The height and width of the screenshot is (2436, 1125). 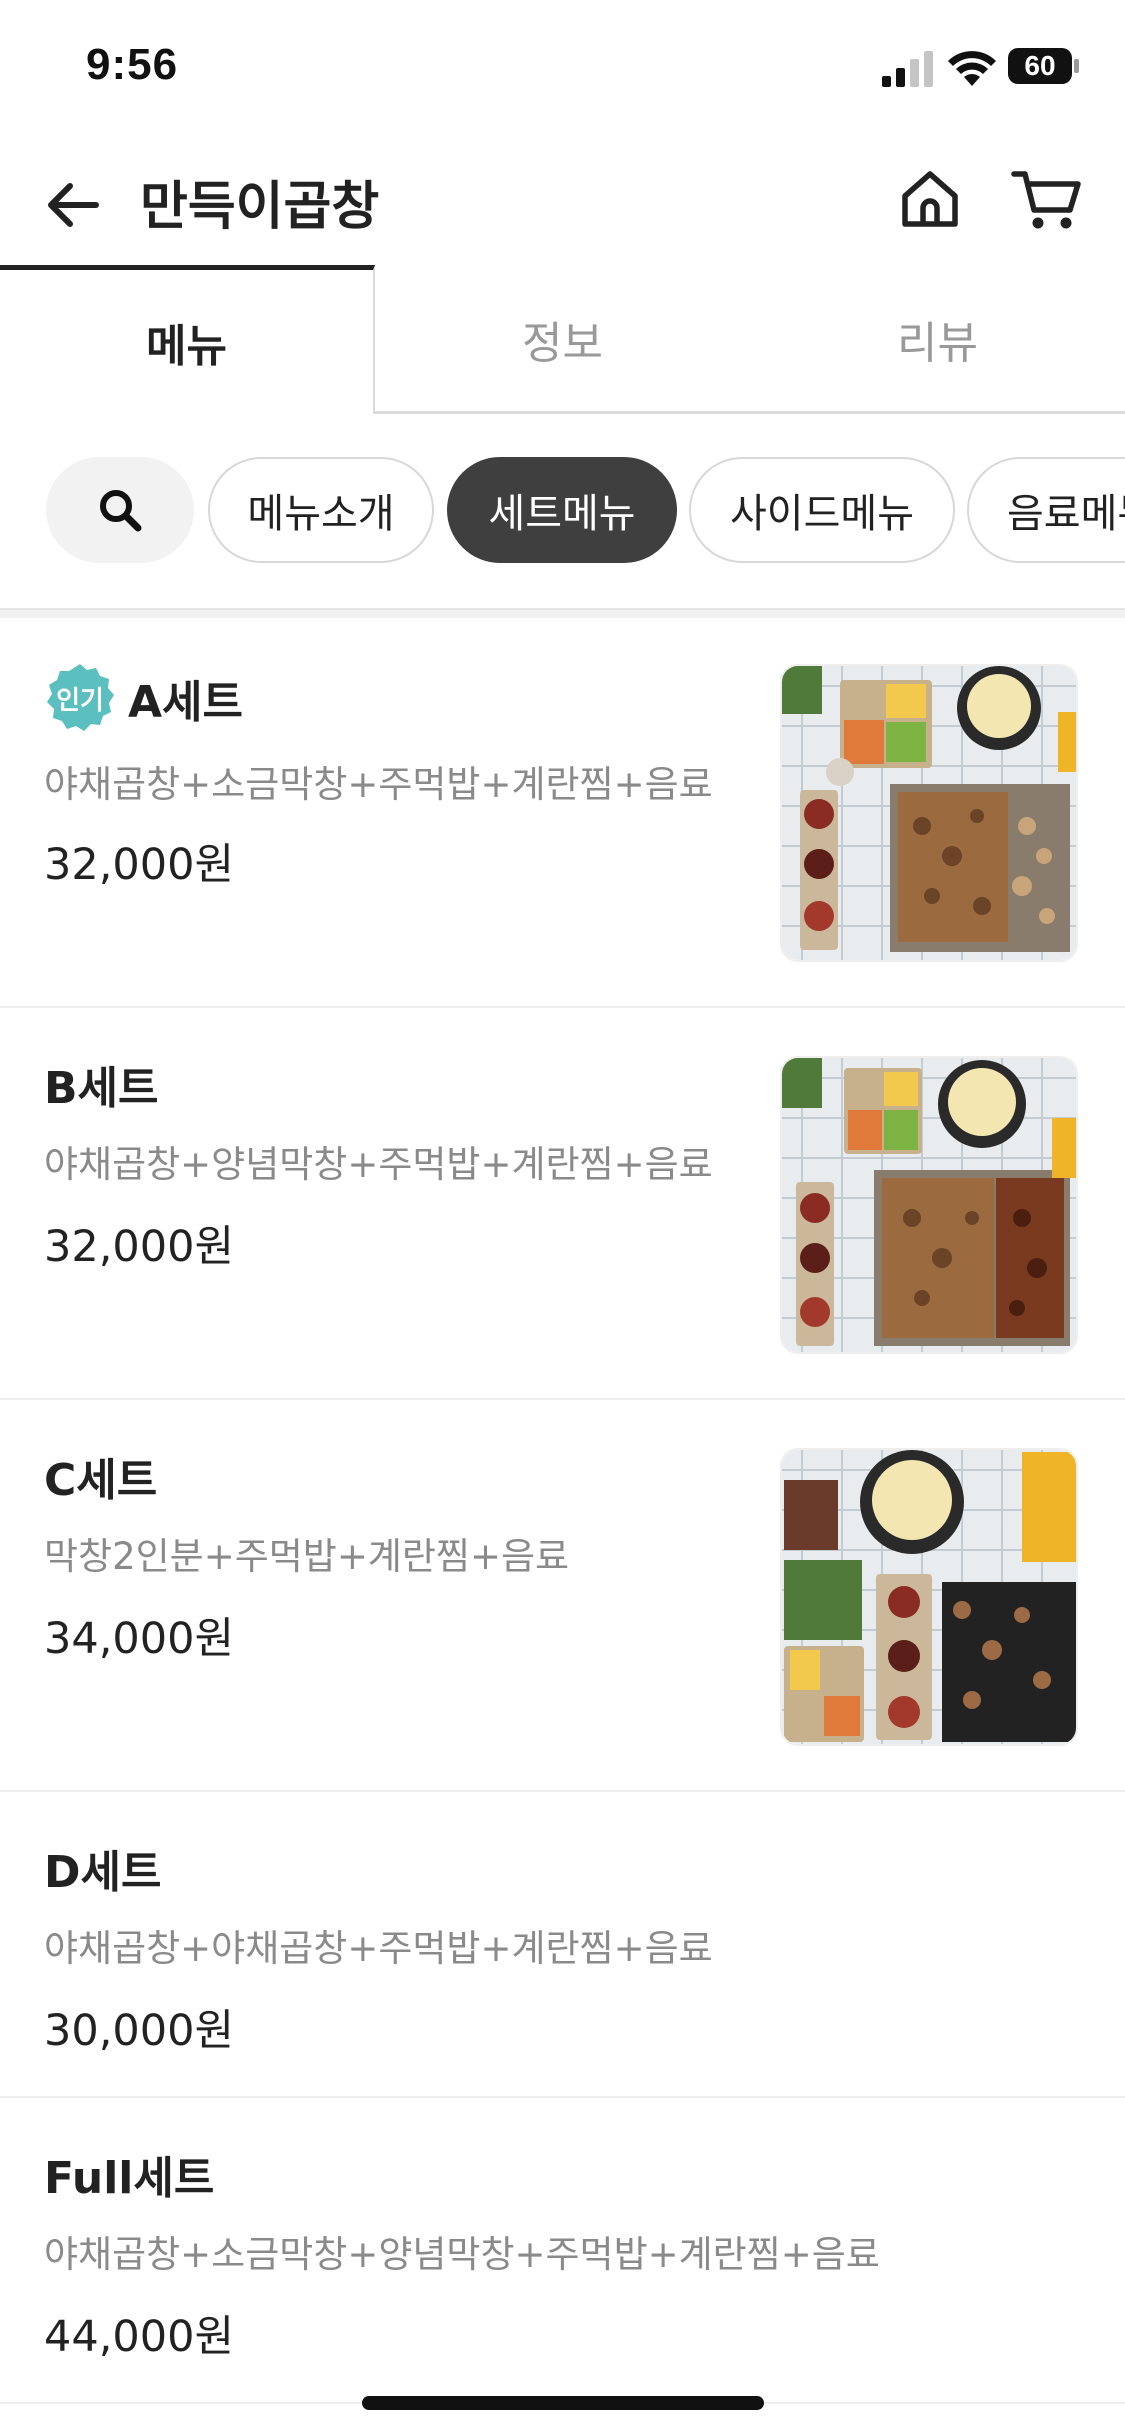 I want to click on chip-set-menu: 세트메뉴, so click(x=562, y=510).